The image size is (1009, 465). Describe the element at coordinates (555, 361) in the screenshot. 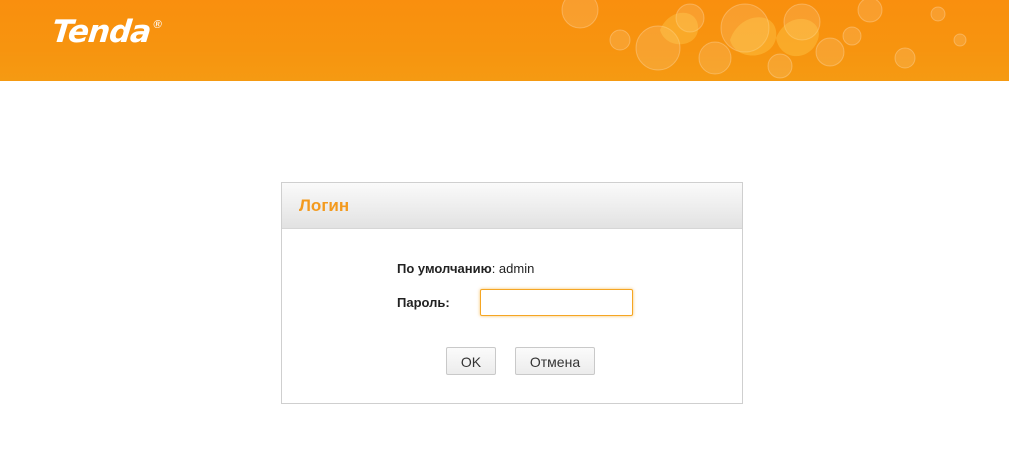

I see `cancel-button: Отмена` at that location.